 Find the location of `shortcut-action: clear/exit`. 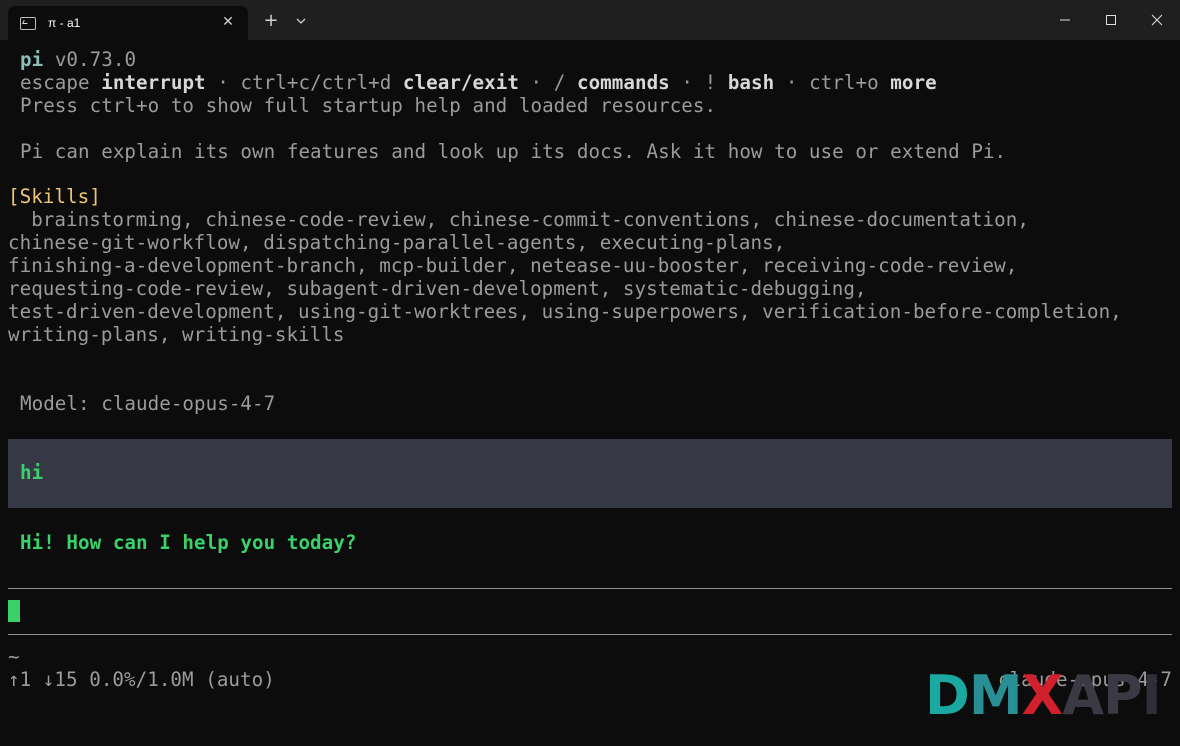

shortcut-action: clear/exit is located at coordinates (460, 82).